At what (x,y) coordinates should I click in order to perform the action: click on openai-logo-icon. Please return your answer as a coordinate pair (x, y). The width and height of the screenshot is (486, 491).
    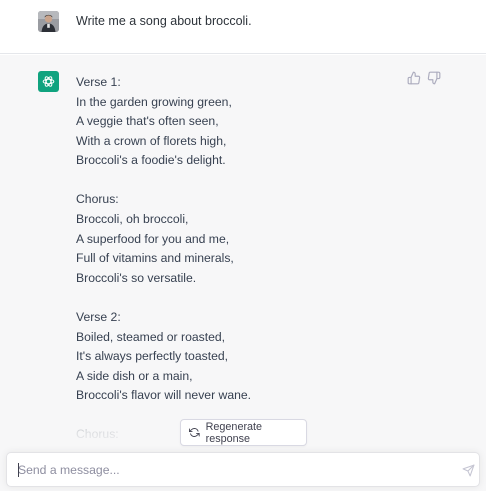
    Looking at the image, I should click on (48, 81).